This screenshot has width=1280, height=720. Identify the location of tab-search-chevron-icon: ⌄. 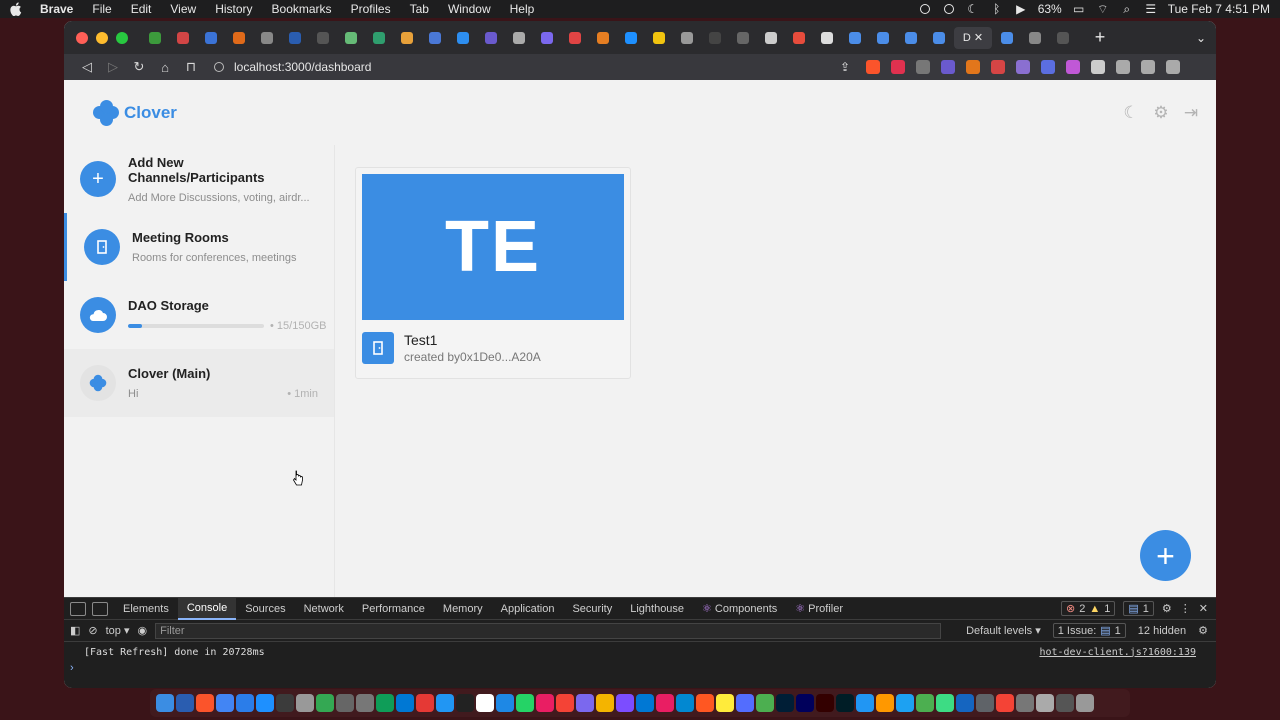
(1201, 38).